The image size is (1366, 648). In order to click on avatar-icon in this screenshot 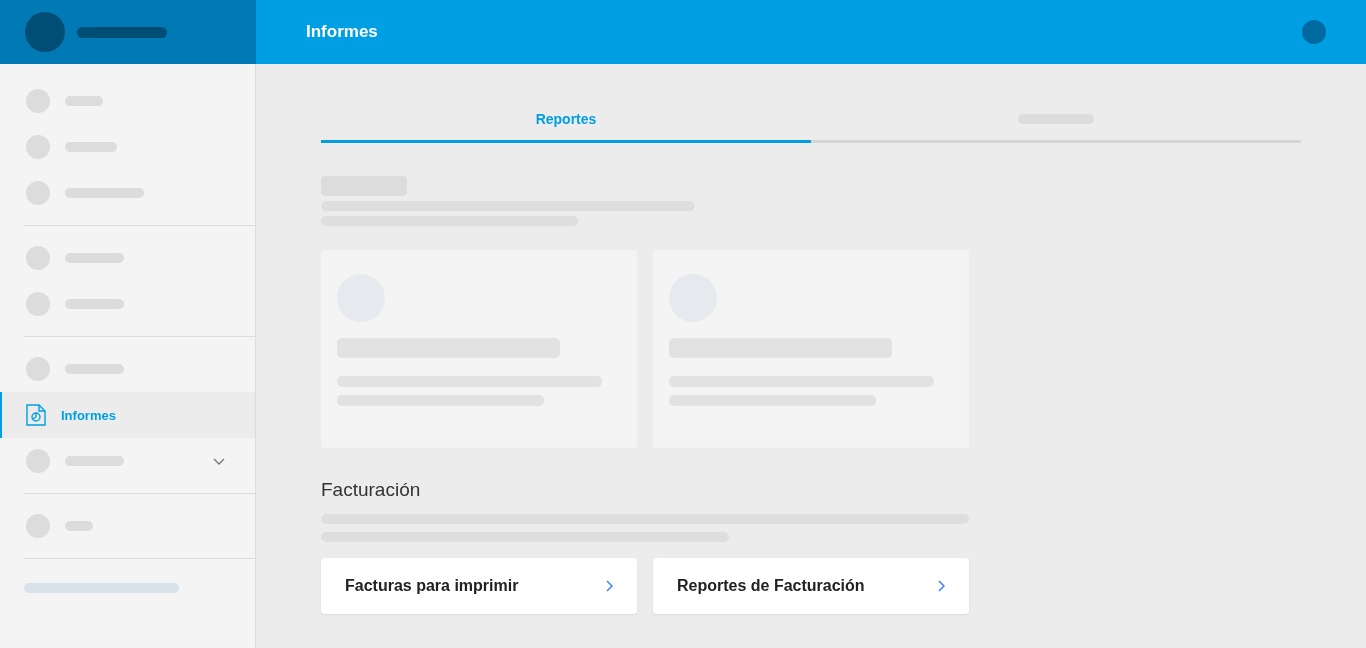, I will do `click(1314, 32)`.